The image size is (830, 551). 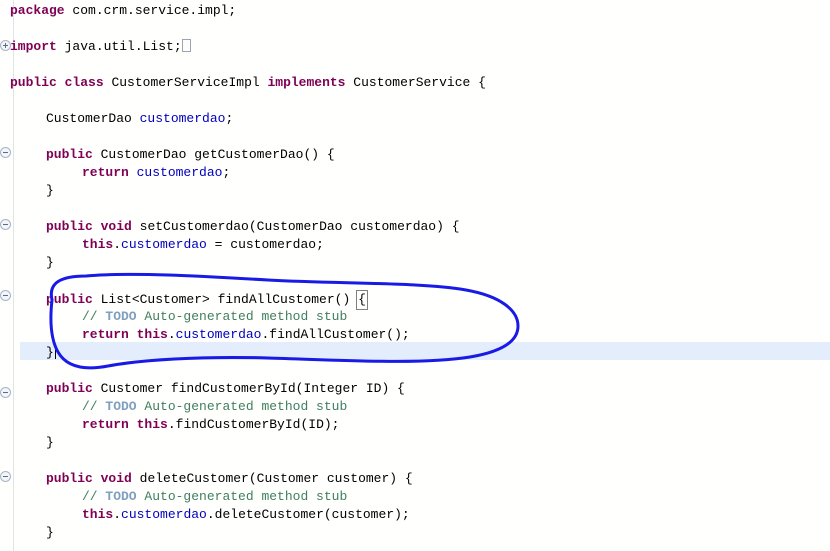 What do you see at coordinates (185, 82) in the screenshot?
I see `token-plain: CustomerServiceImpl` at bounding box center [185, 82].